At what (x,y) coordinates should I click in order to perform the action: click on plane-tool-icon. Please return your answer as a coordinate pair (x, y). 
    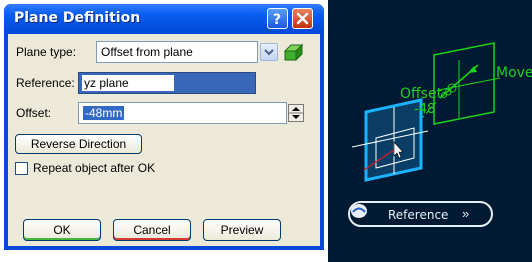
    Looking at the image, I should click on (293, 52).